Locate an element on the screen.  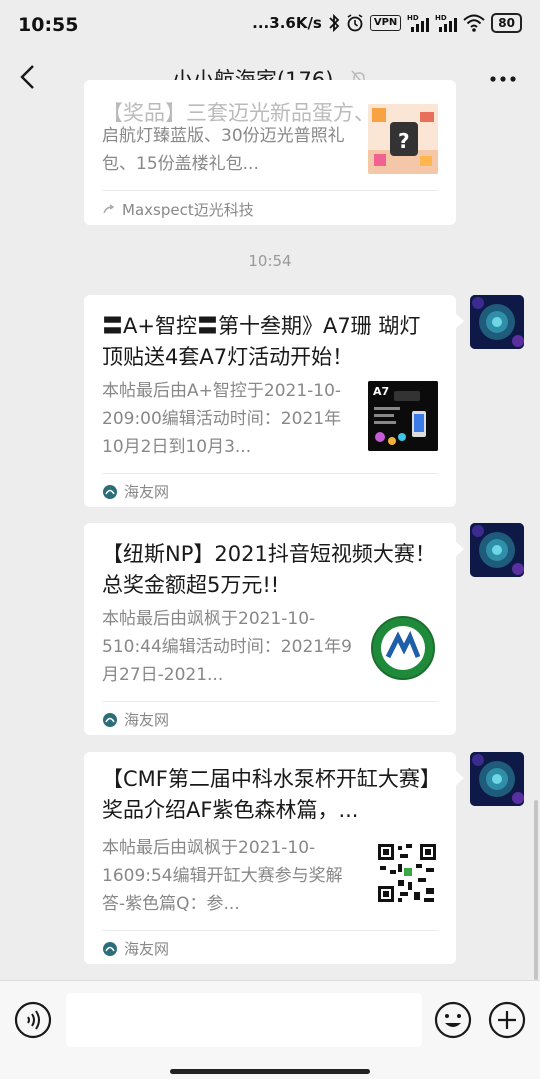
message-timestamp: 10:54 is located at coordinates (270, 261).